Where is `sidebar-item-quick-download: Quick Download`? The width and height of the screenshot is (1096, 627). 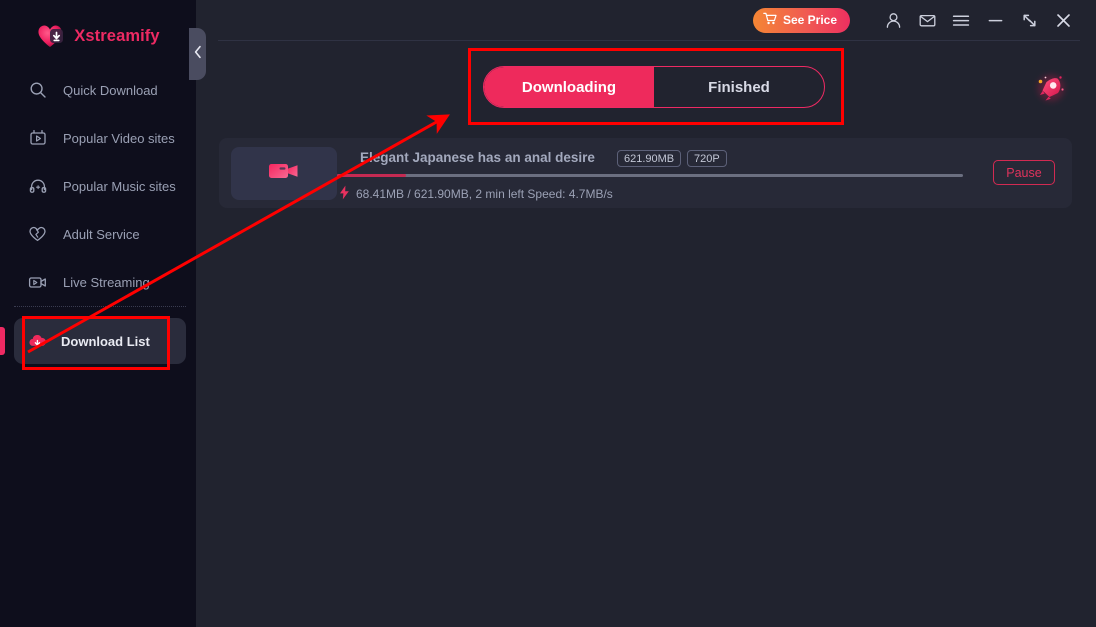 sidebar-item-quick-download: Quick Download is located at coordinates (98, 90).